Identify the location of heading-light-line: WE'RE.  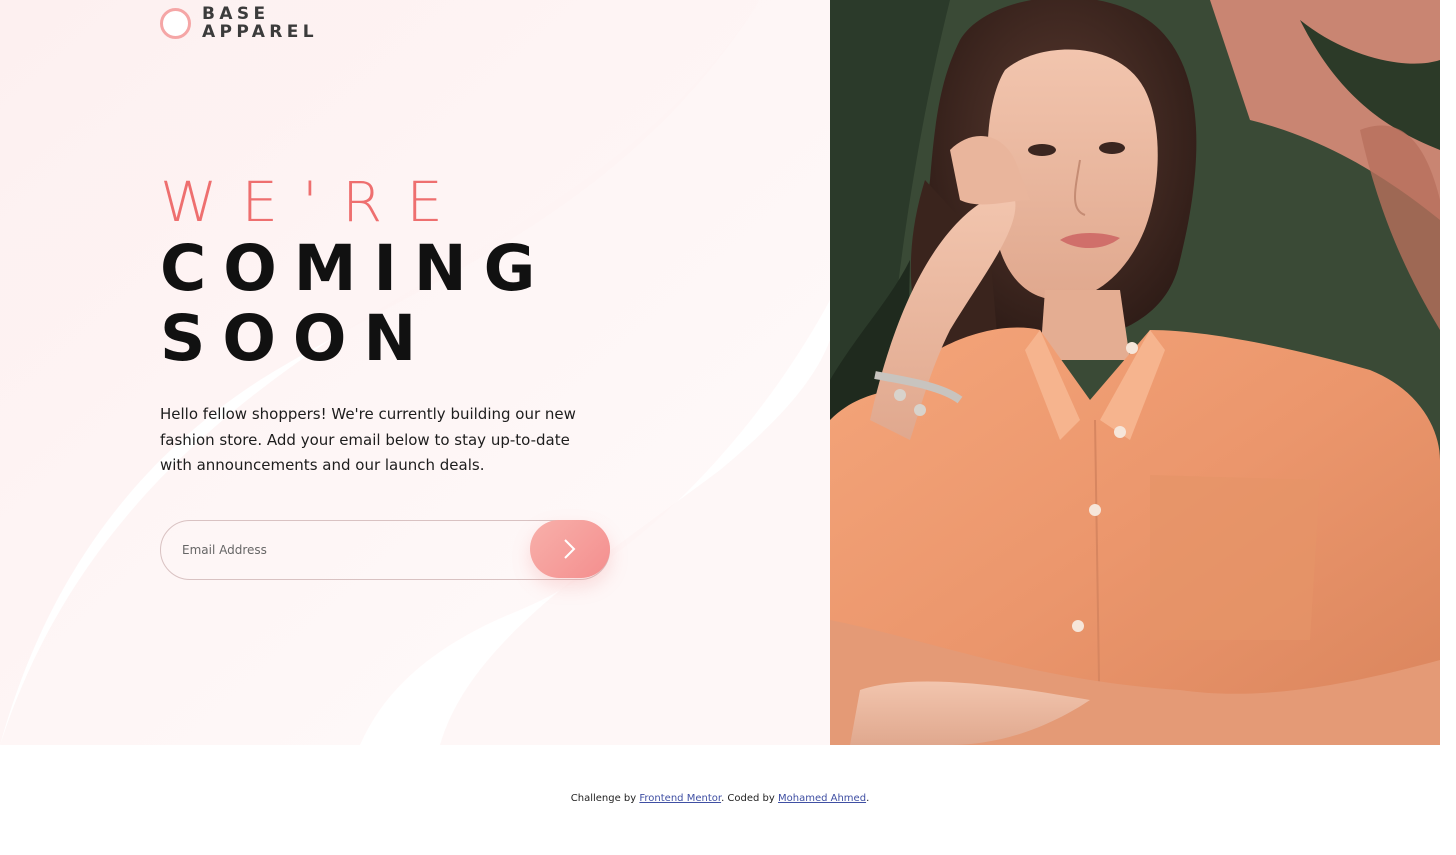
(313, 202).